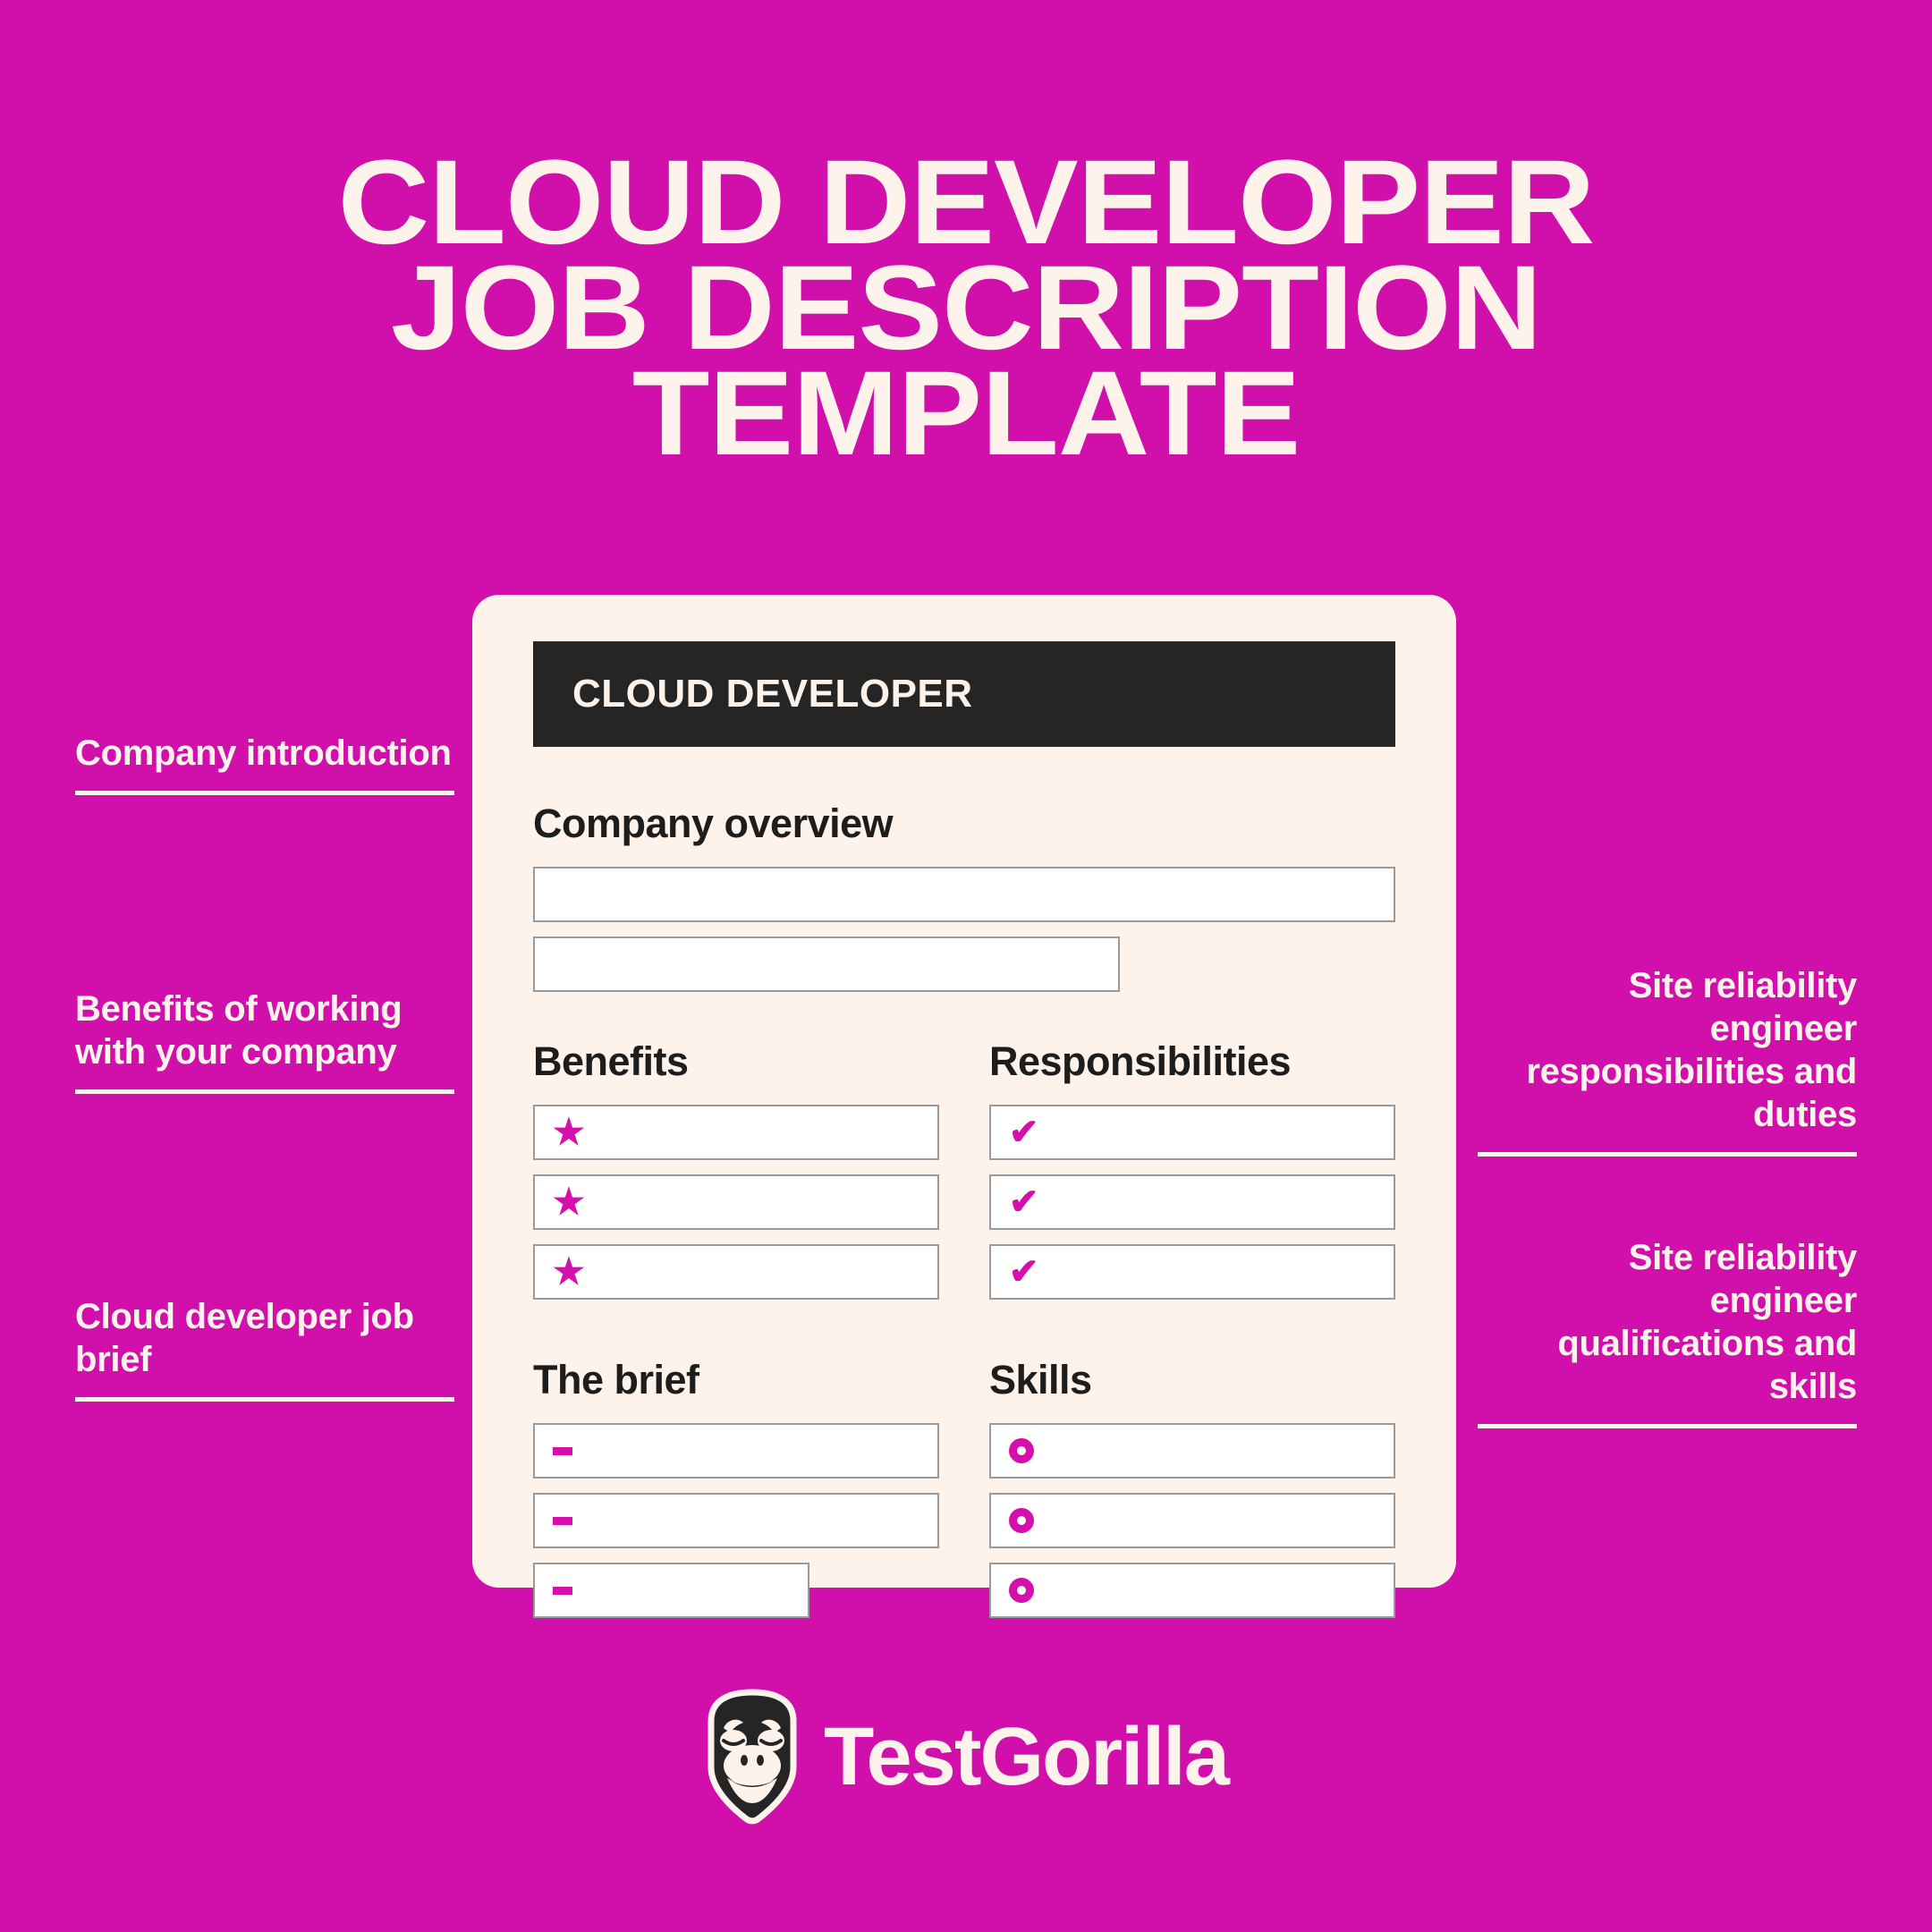 The image size is (1932, 1932). Describe the element at coordinates (238, 1030) in the screenshot. I see `annotation-label: Benefits of working with your company` at that location.